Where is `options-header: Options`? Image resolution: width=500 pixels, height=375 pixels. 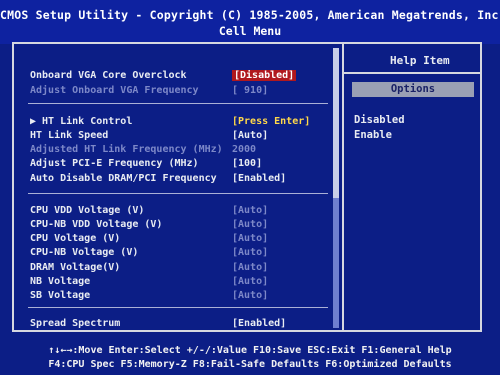
options-header: Options is located at coordinates (413, 89).